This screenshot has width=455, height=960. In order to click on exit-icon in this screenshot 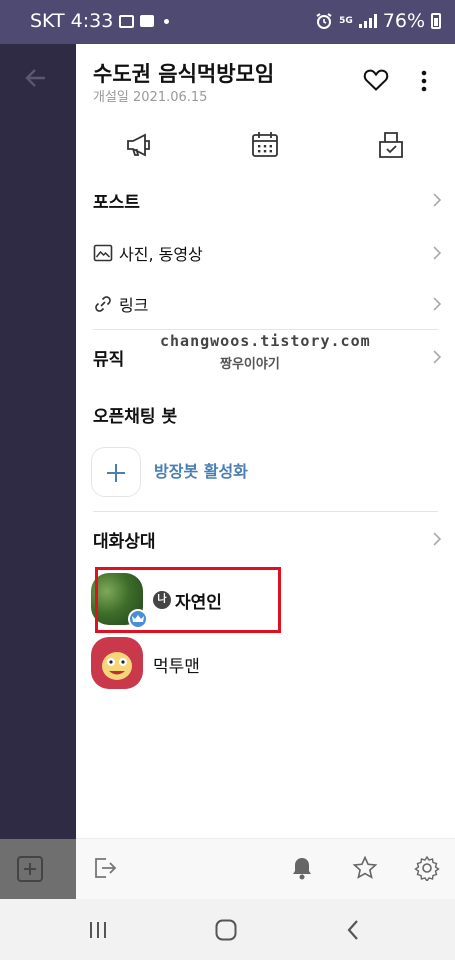, I will do `click(105, 868)`.